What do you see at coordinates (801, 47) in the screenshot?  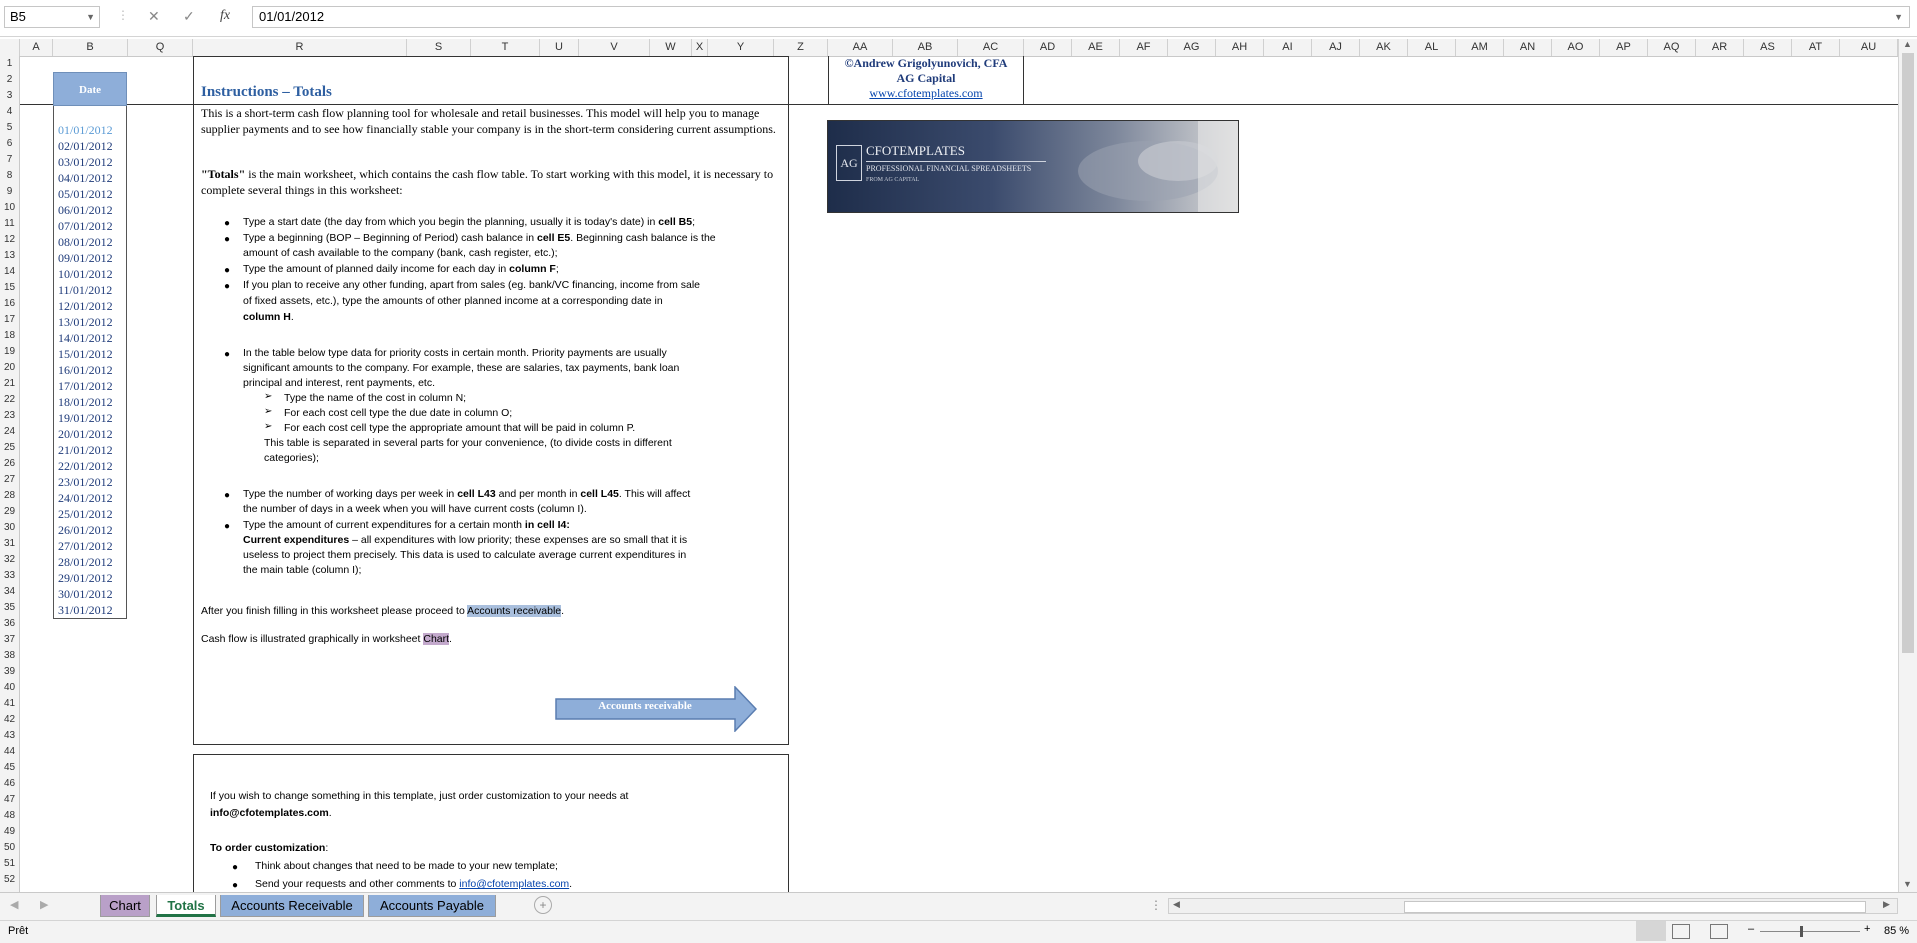 I see `col-header: Z` at bounding box center [801, 47].